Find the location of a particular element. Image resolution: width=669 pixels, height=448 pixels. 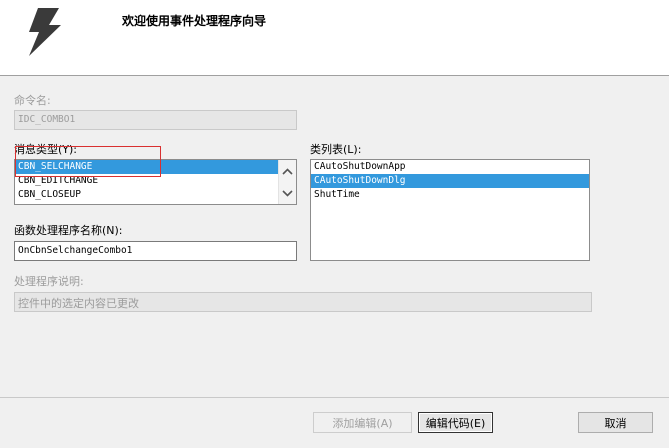

message-type-label: 消息类型(Y): is located at coordinates (46, 149).